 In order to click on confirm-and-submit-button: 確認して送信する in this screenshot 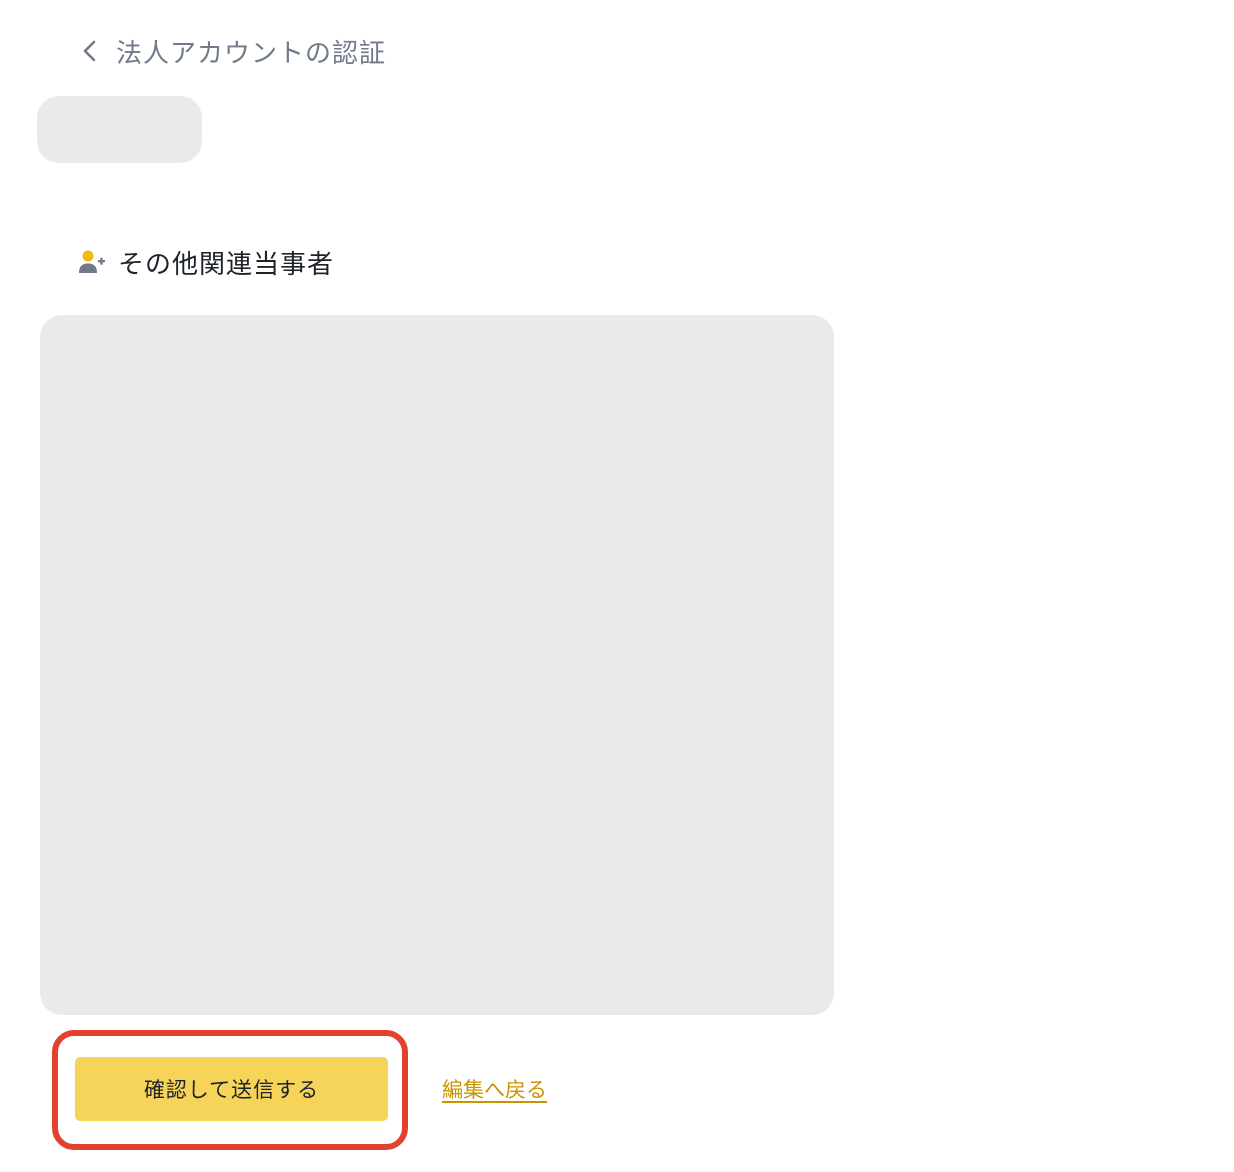, I will do `click(231, 1089)`.